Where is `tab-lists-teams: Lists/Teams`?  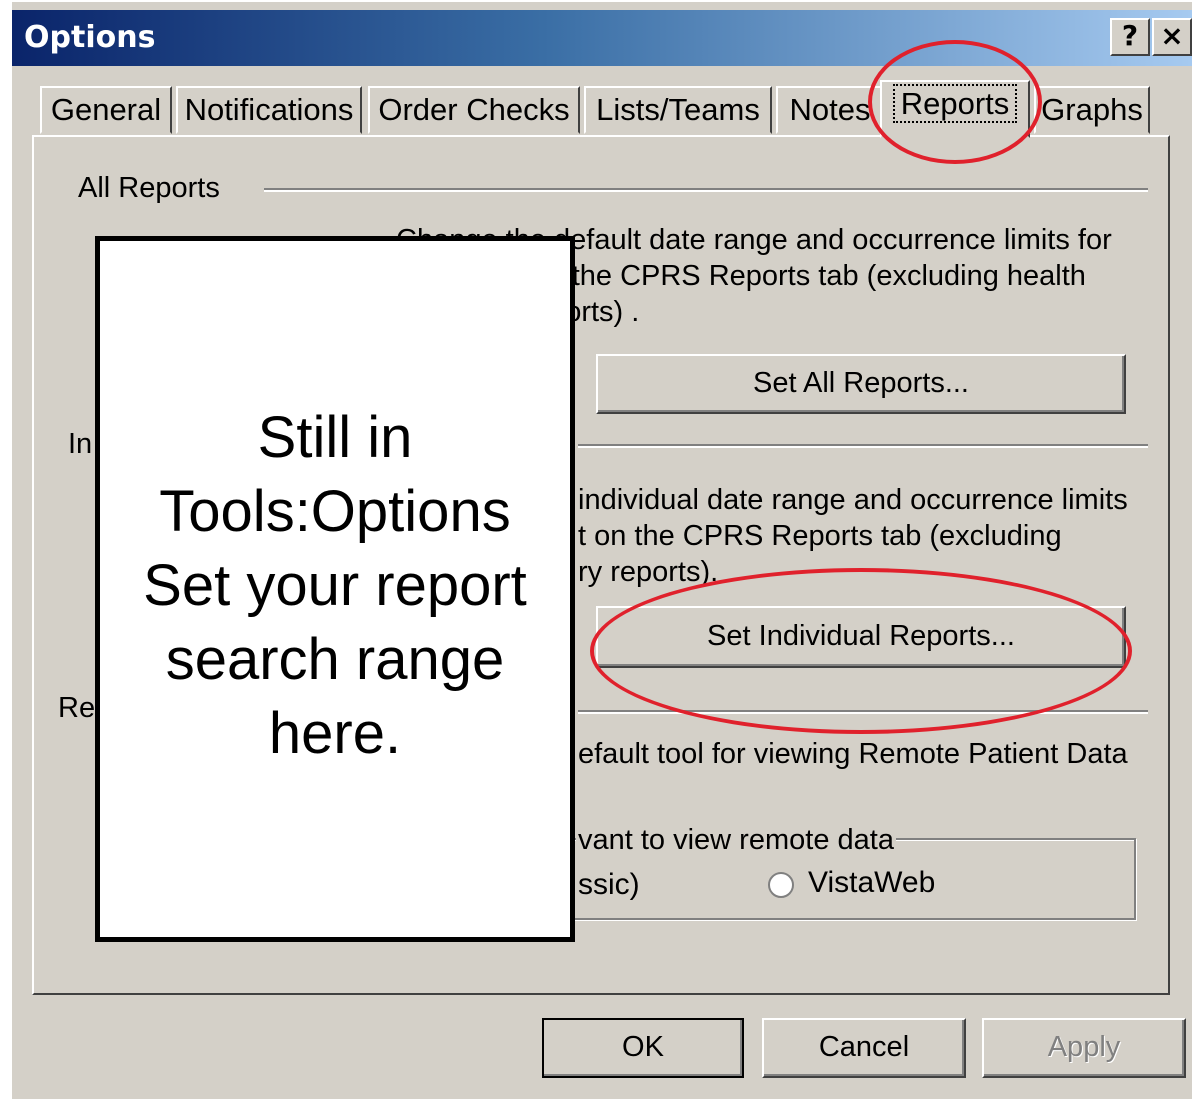 tab-lists-teams: Lists/Teams is located at coordinates (678, 110).